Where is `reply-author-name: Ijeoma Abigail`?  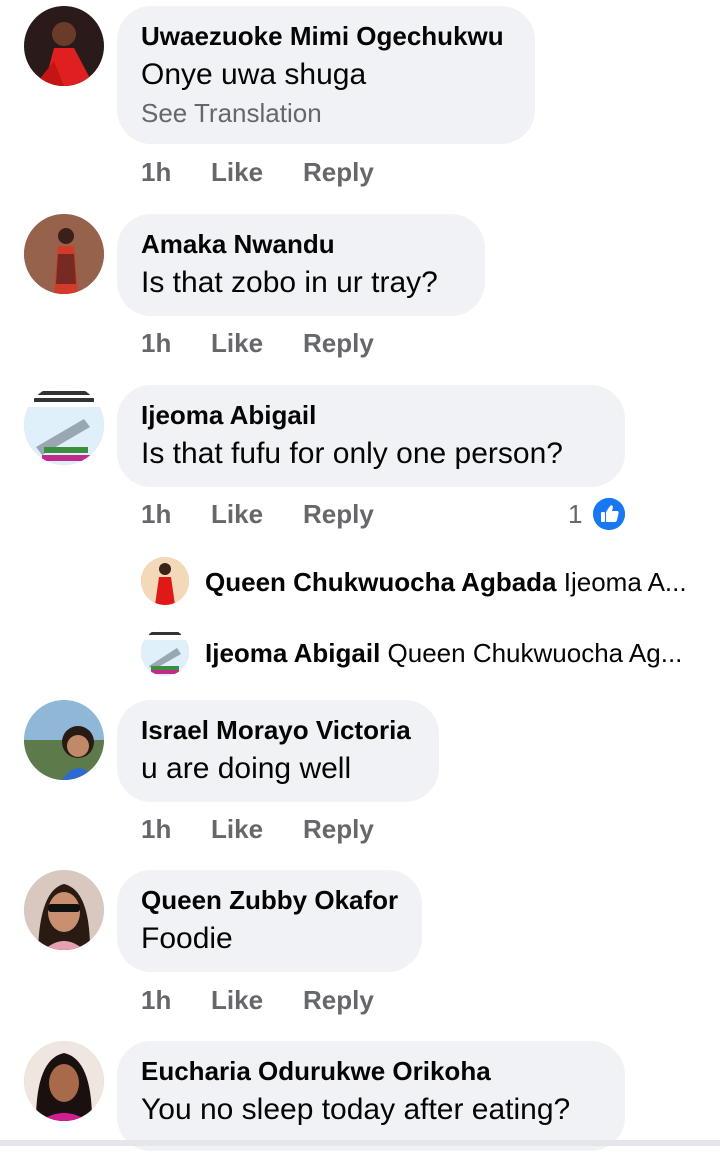
reply-author-name: Ijeoma Abigail is located at coordinates (292, 653).